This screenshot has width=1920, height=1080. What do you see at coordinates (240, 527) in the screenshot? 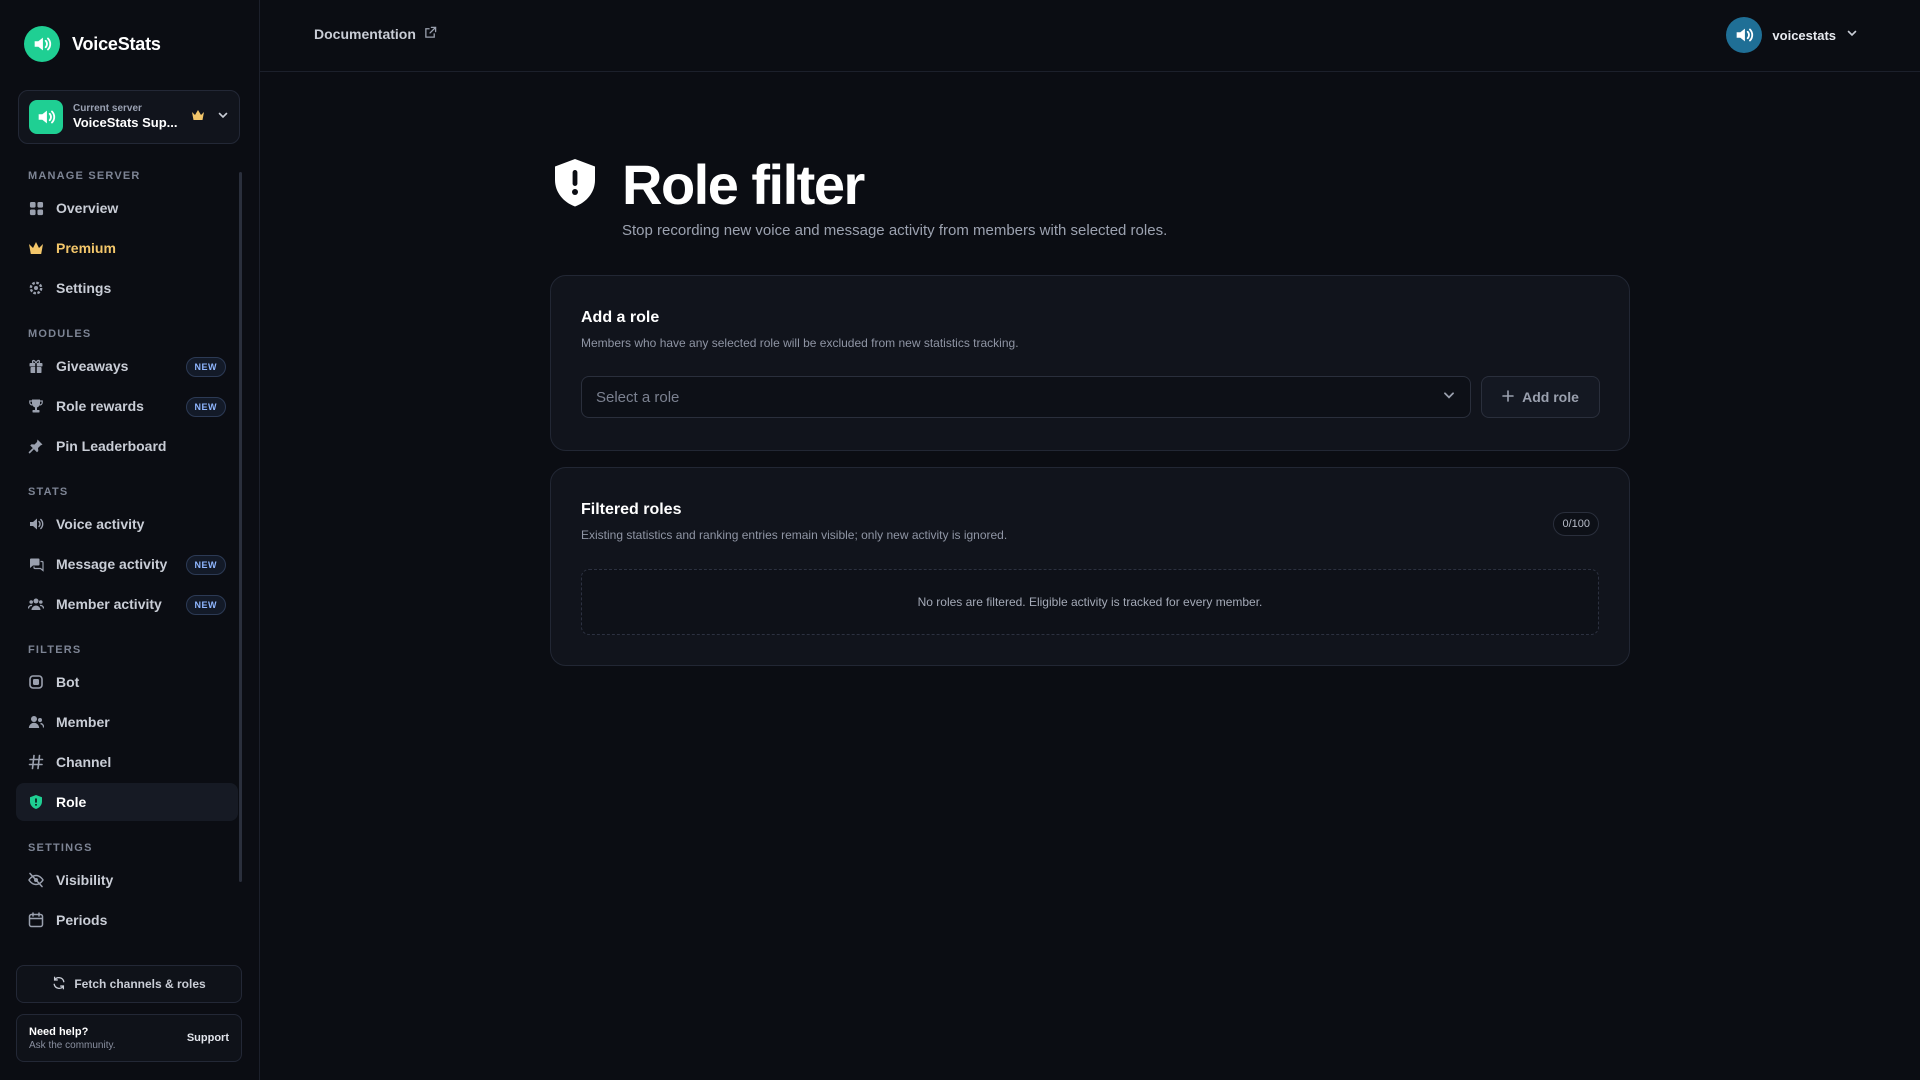
I see `sidebar-scrollbar` at bounding box center [240, 527].